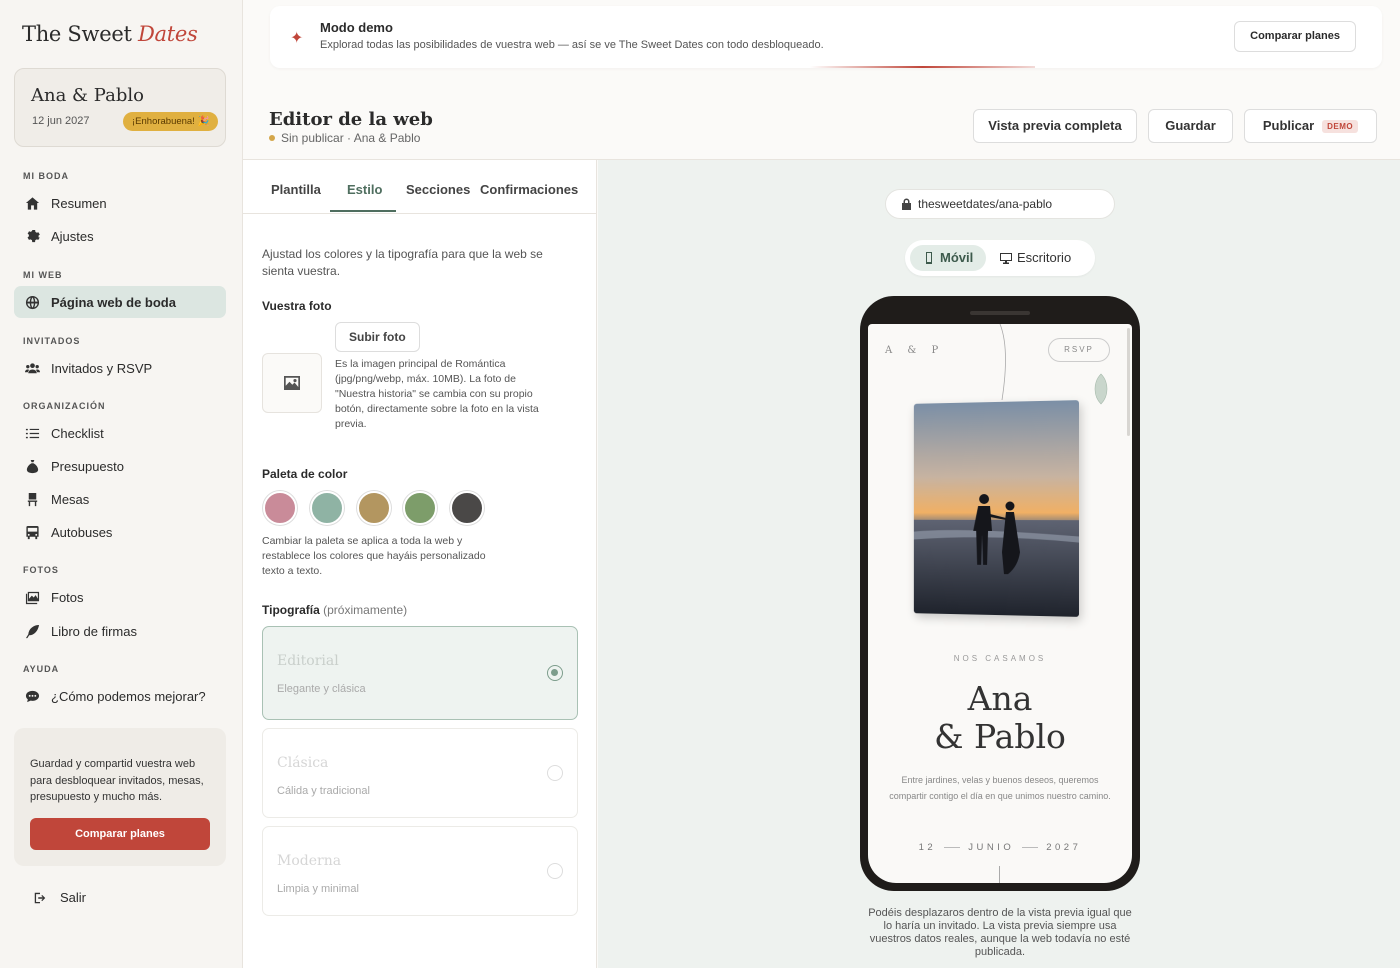 The width and height of the screenshot is (1400, 968). Describe the element at coordinates (79, 203) in the screenshot. I see `sidebar-item-label: Resumen` at that location.